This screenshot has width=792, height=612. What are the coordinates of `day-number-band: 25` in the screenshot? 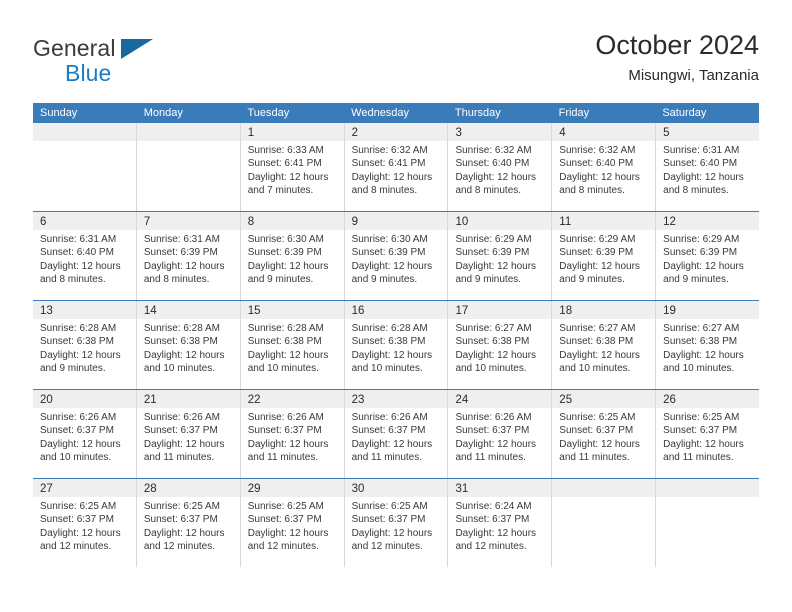 It's located at (604, 399).